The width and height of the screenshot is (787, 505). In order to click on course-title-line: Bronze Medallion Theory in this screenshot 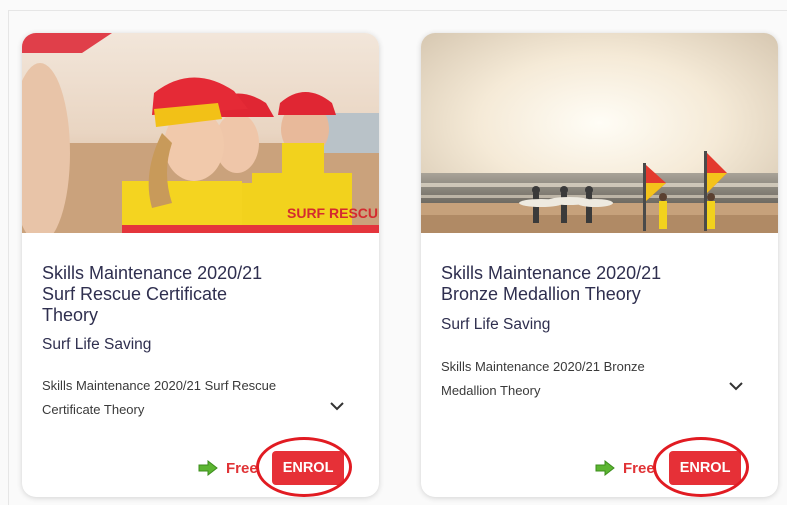, I will do `click(541, 294)`.